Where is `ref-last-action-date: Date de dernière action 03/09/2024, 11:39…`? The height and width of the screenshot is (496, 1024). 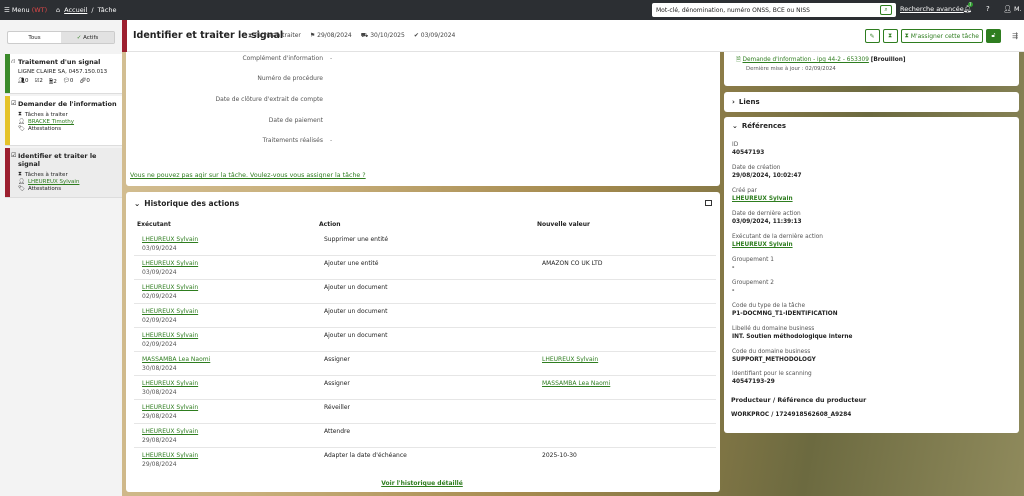
ref-last-action-date: Date de dernière action 03/09/2024, 11:39… is located at coordinates (767, 218).